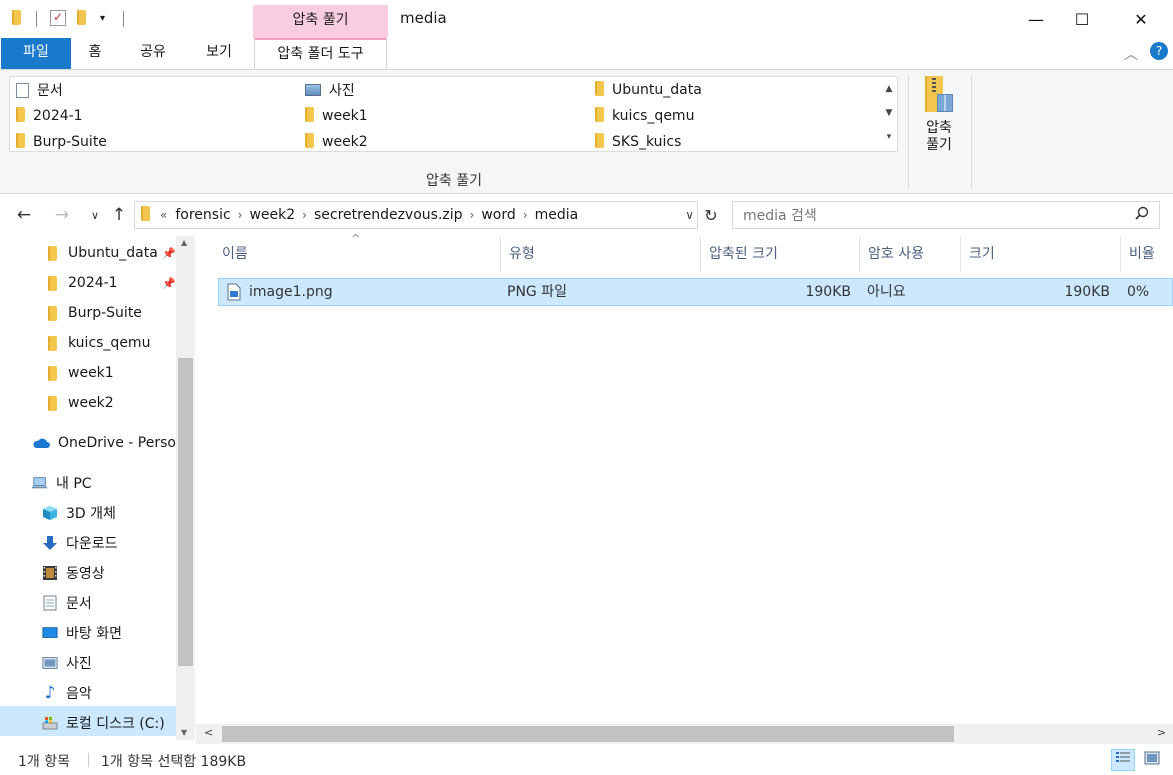 This screenshot has width=1173, height=775. I want to click on tab-share: 공유, so click(153, 53).